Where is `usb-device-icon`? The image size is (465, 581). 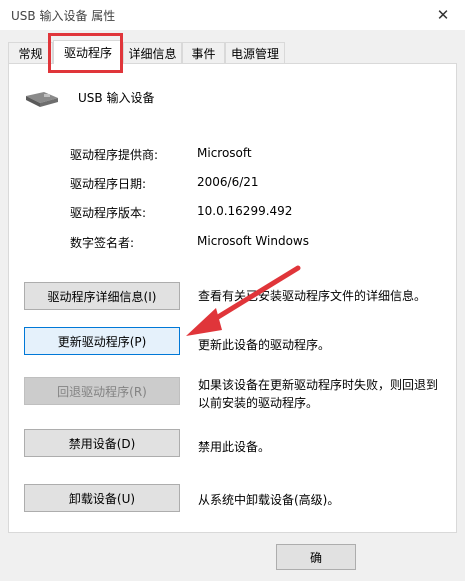
usb-device-icon is located at coordinates (42, 99).